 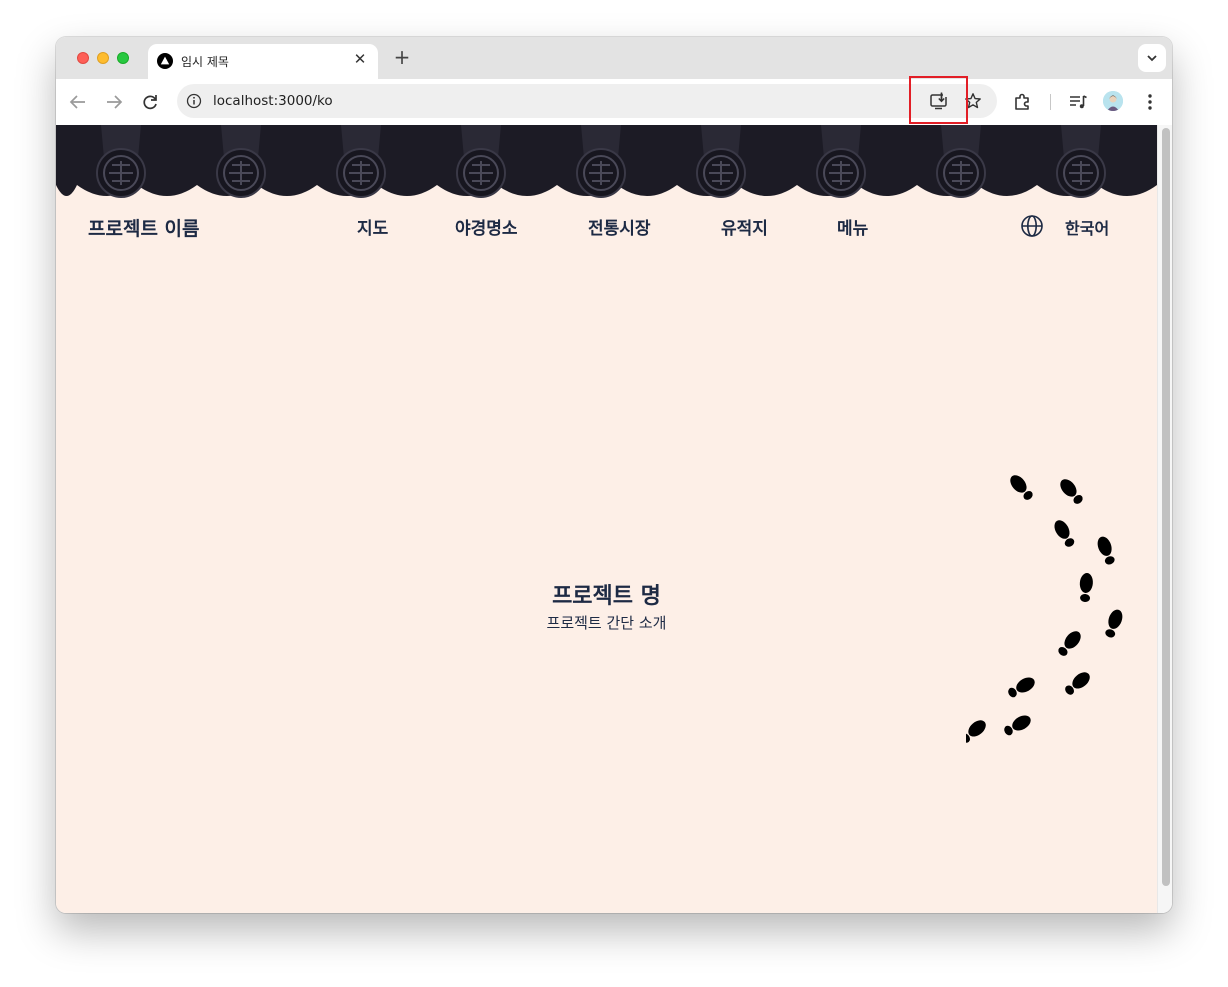 What do you see at coordinates (1032, 226) in the screenshot?
I see `globe-icon` at bounding box center [1032, 226].